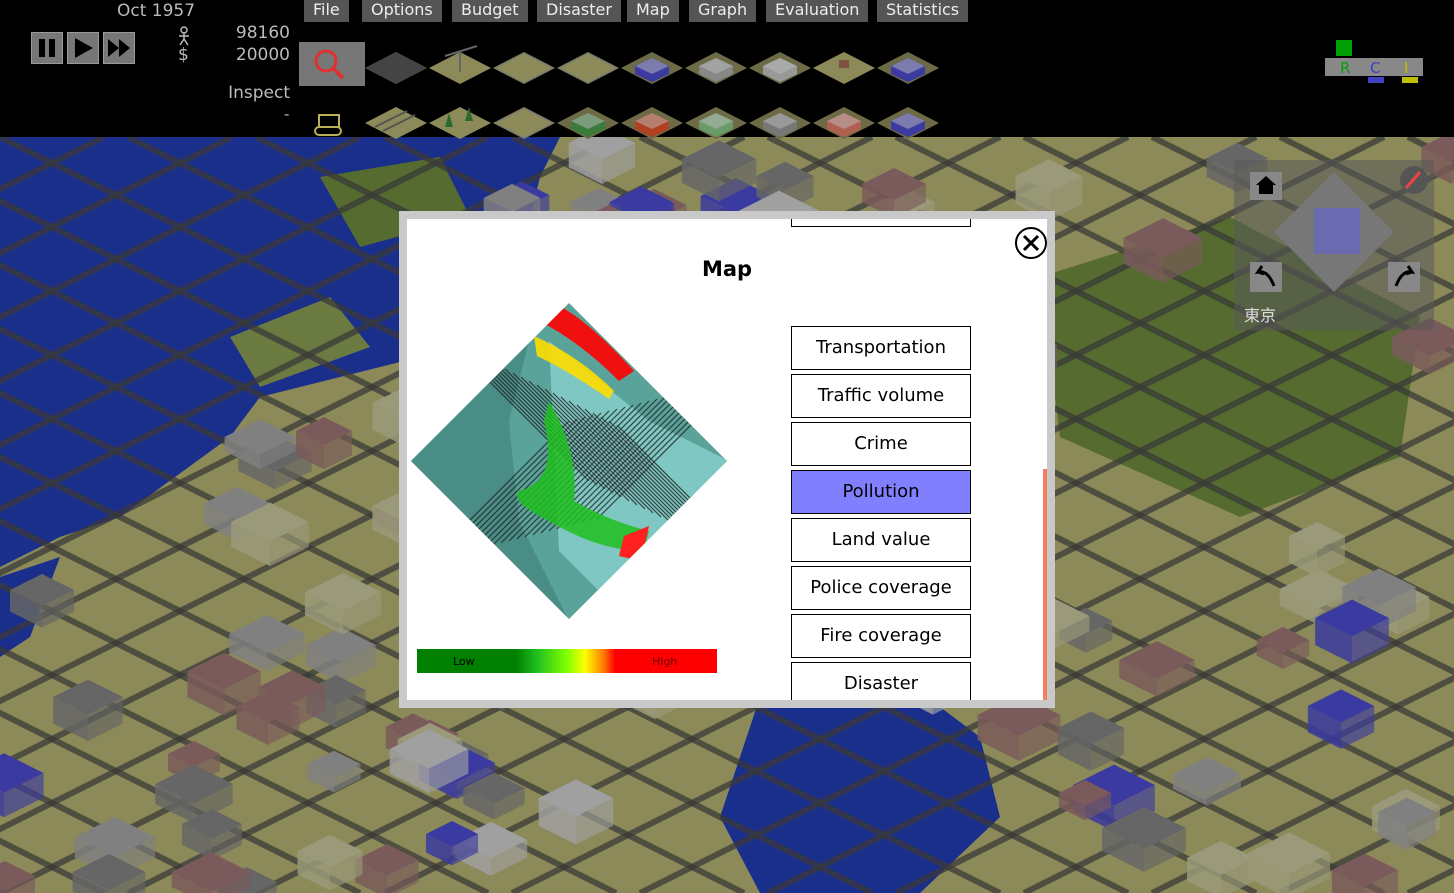 The width and height of the screenshot is (1454, 893). I want to click on tool-house, so click(844, 64).